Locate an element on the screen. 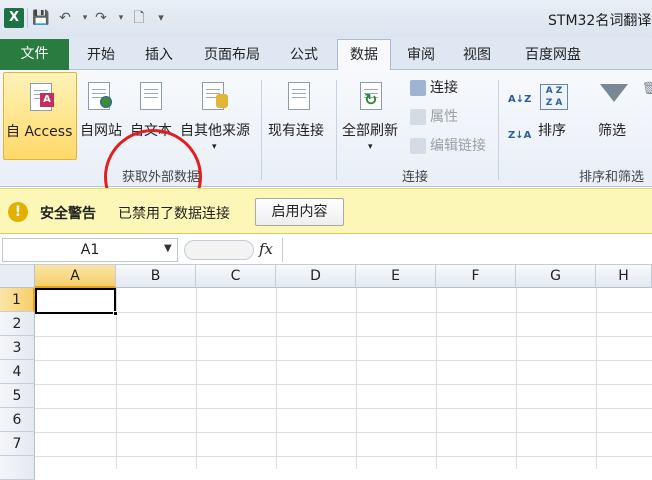 Image resolution: width=652 pixels, height=480 pixels. connections-button: 连接 is located at coordinates (434, 88).